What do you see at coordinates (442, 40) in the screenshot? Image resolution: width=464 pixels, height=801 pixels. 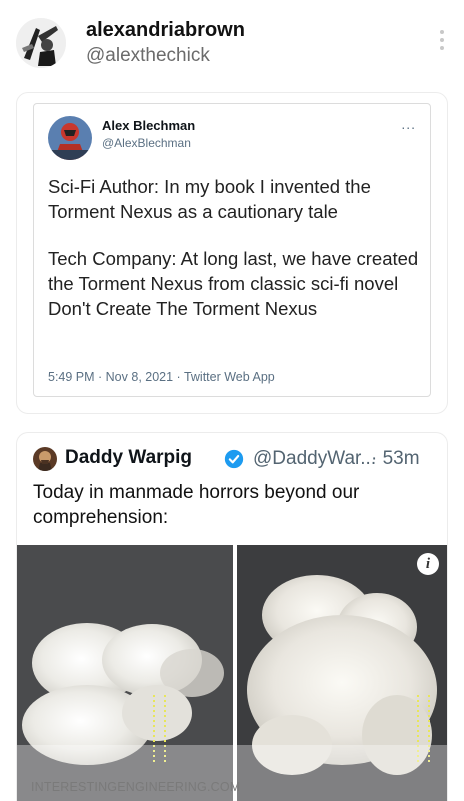 I see `vertical-ellipsis-icon` at bounding box center [442, 40].